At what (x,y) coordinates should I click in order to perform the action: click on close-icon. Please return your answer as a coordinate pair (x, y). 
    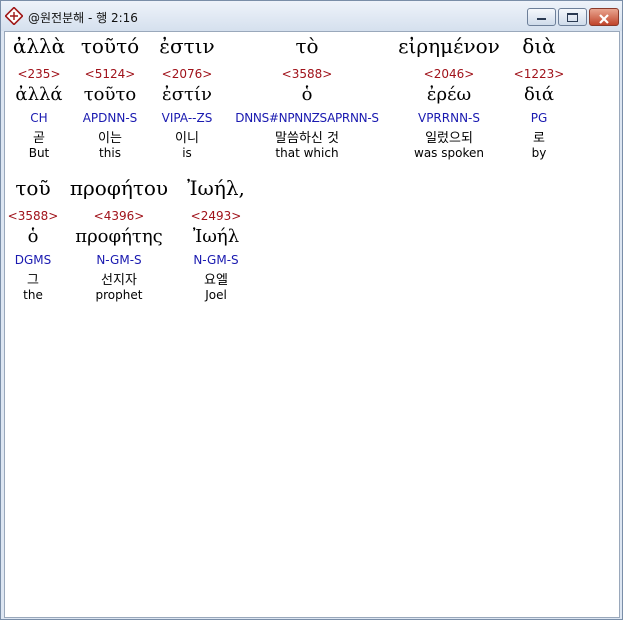
    Looking at the image, I should click on (604, 19).